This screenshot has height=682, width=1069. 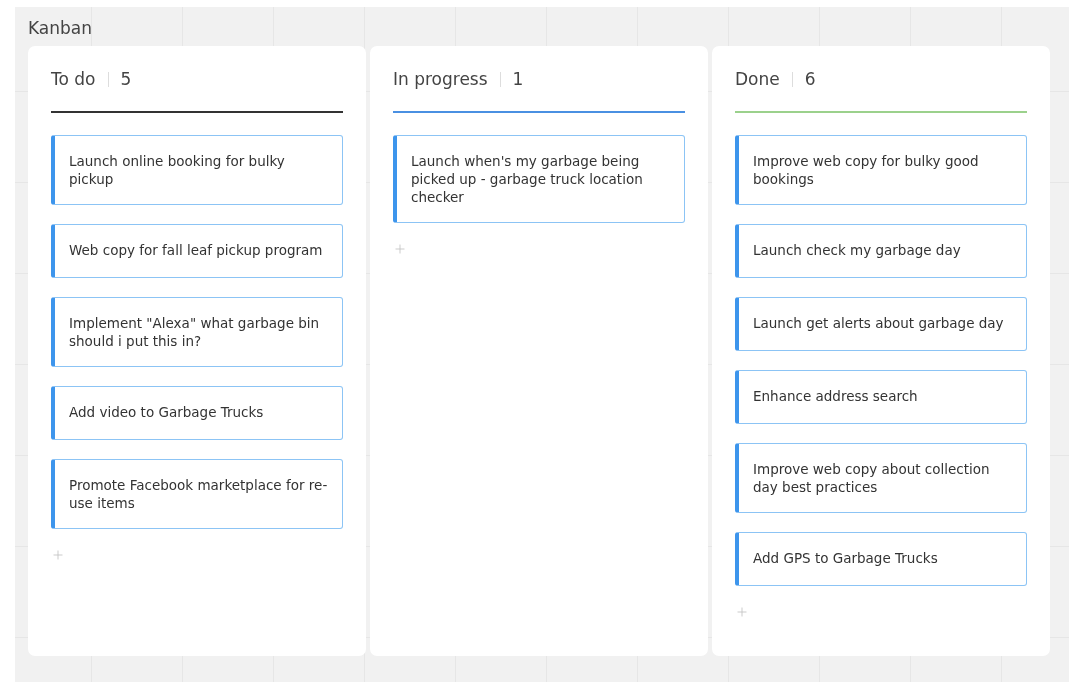 I want to click on task-card: Add video to Garbage Trucks, so click(x=197, y=413).